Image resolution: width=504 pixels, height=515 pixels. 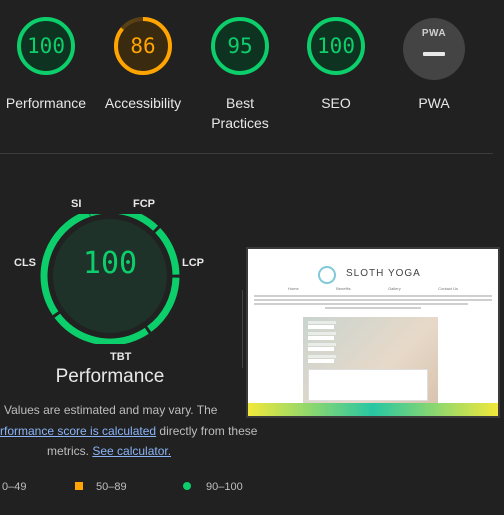 I want to click on gauge-best-practices: 95, so click(x=240, y=46).